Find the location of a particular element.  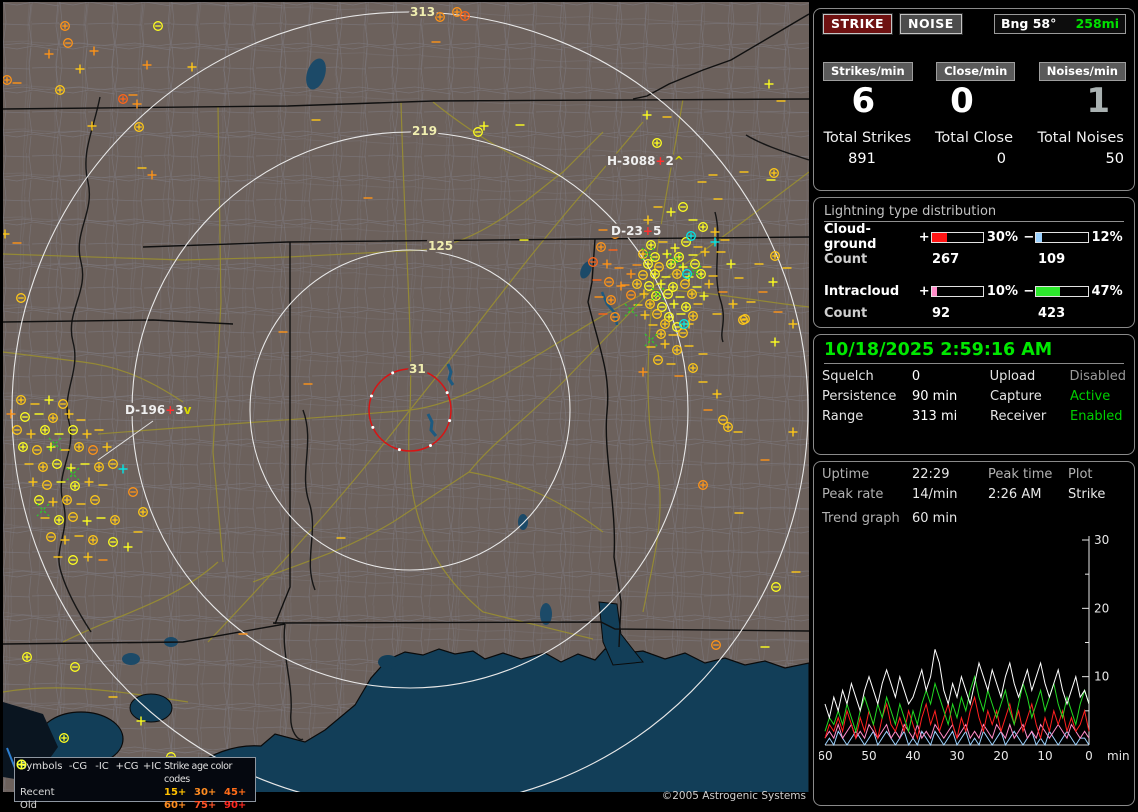

bearing-readout: Bng 58° 258mi is located at coordinates (1060, 24).